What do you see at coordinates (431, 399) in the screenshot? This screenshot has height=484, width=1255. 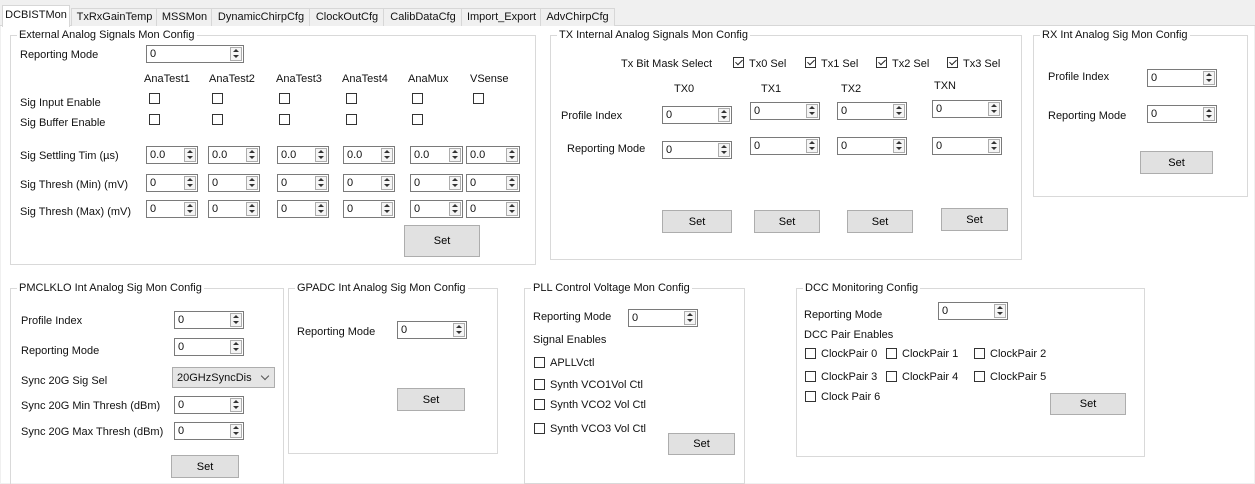 I see `gpadc-set-button: Set` at bounding box center [431, 399].